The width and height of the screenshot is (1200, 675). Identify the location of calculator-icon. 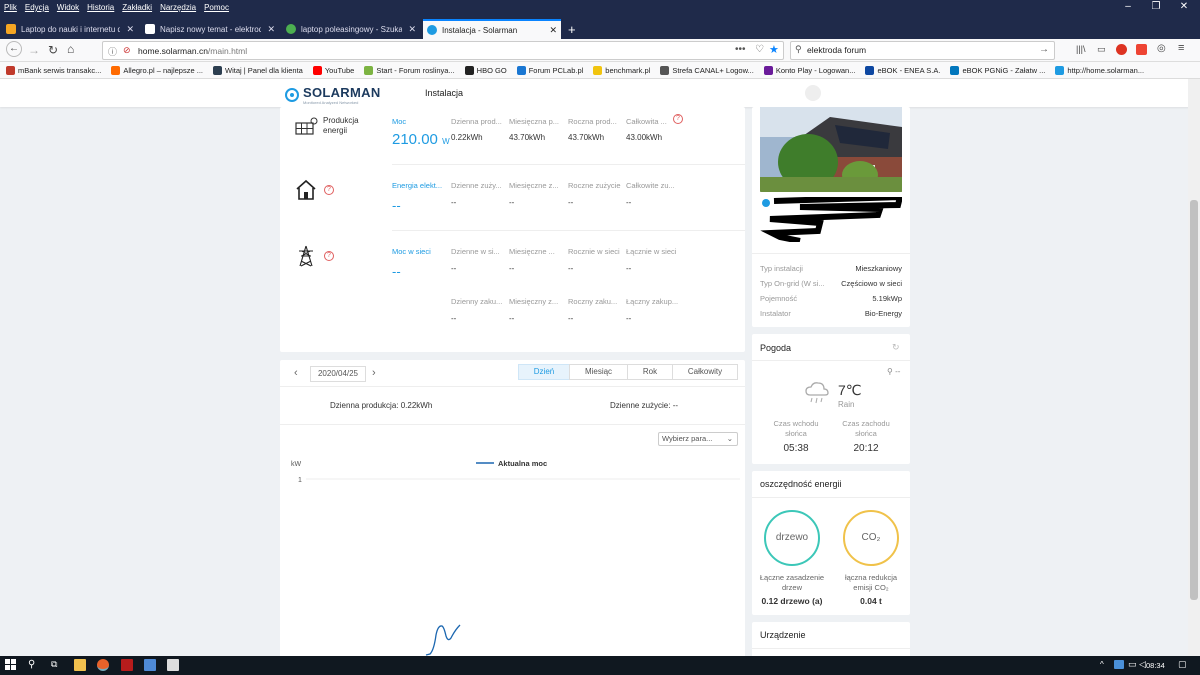
(173, 665).